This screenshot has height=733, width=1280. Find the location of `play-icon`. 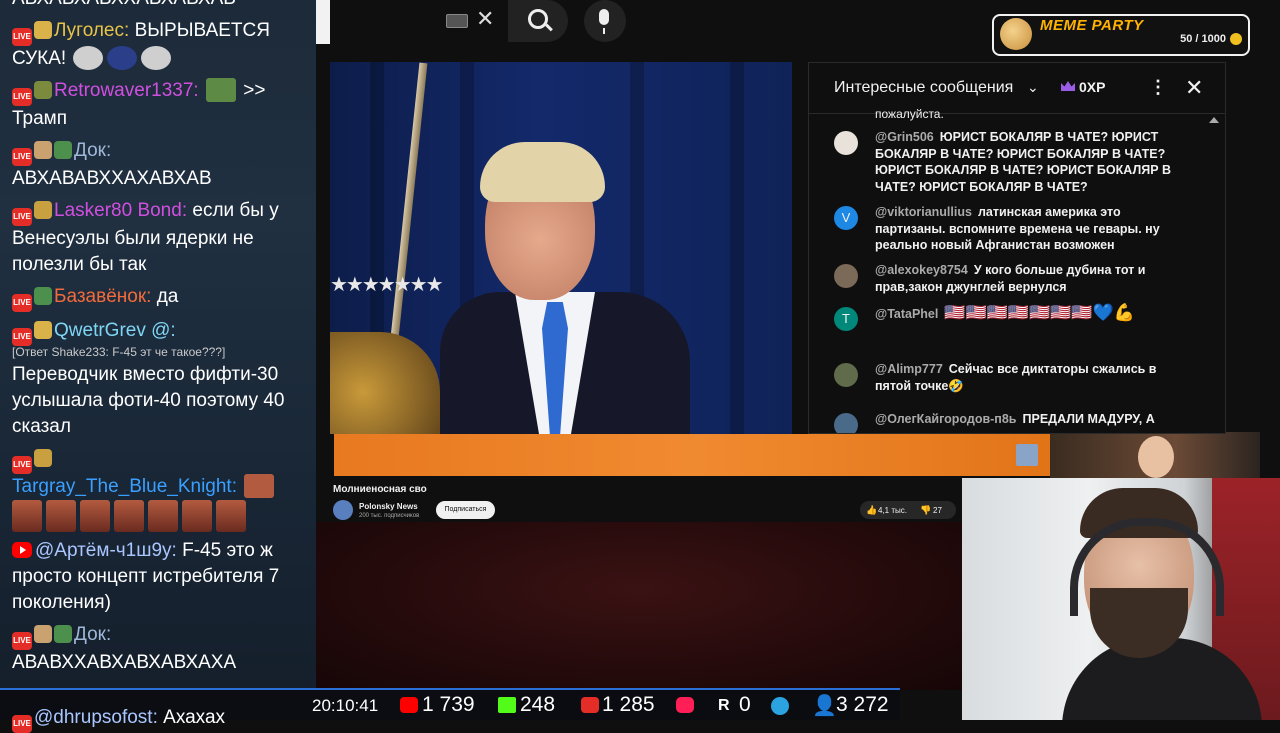

play-icon is located at coordinates (685, 705).